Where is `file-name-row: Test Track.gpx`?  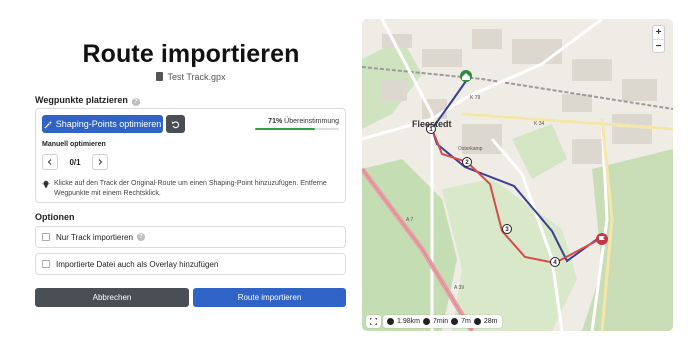 file-name-row: Test Track.gpx is located at coordinates (191, 77).